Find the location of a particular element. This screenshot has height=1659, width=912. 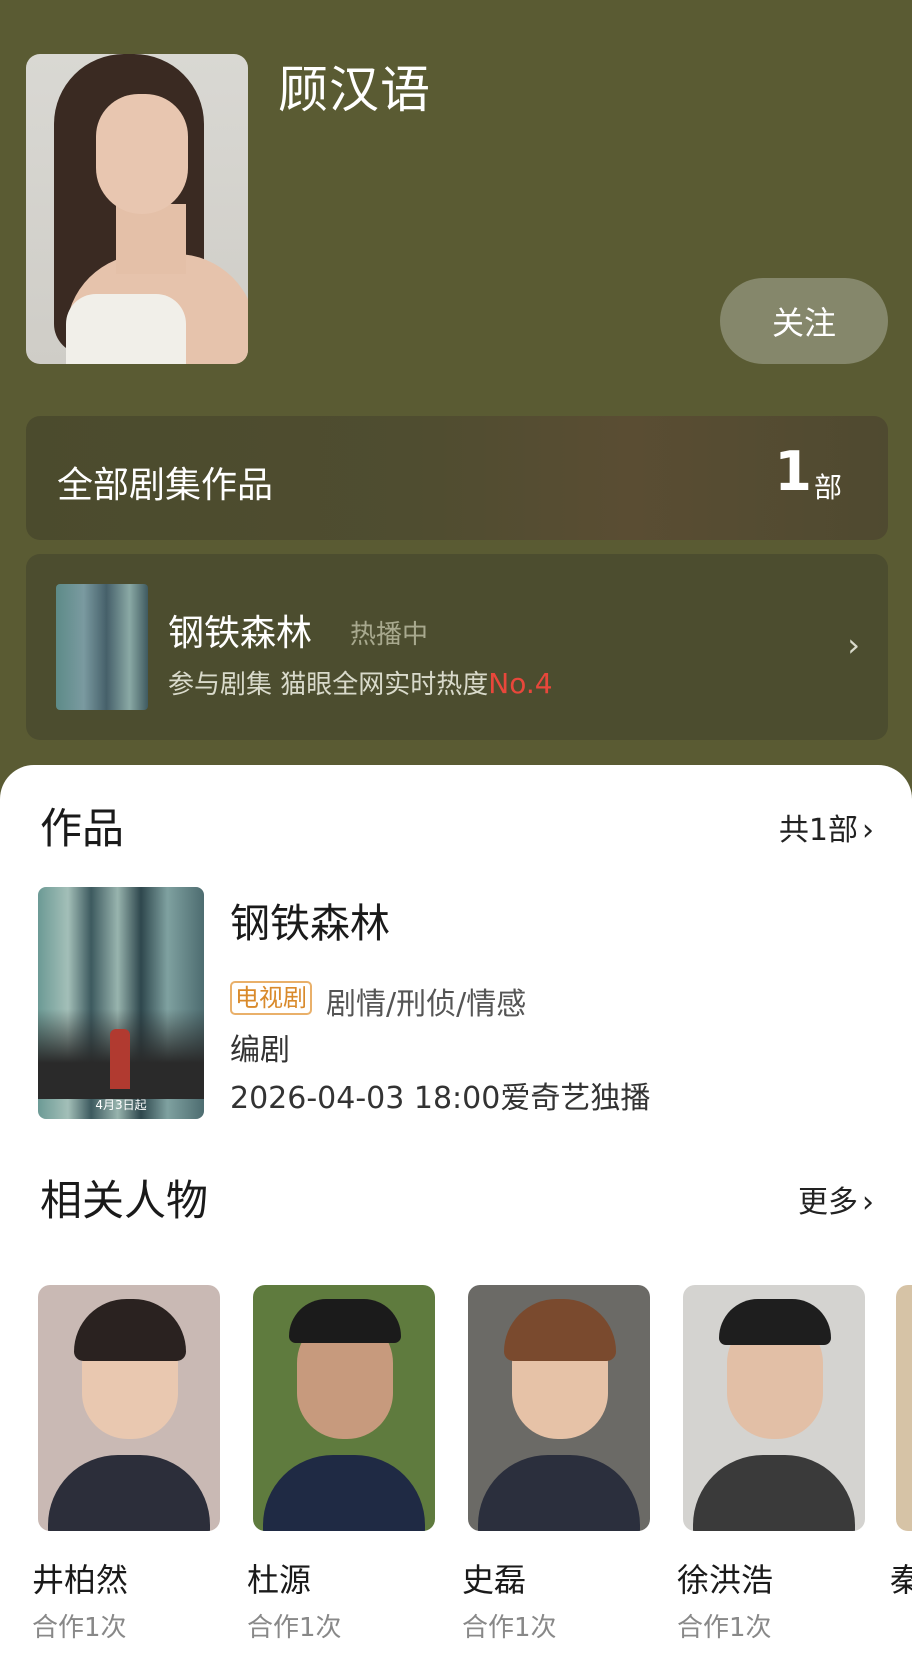

person-card: 徐洪浩 合作1次 is located at coordinates (771, 1464).